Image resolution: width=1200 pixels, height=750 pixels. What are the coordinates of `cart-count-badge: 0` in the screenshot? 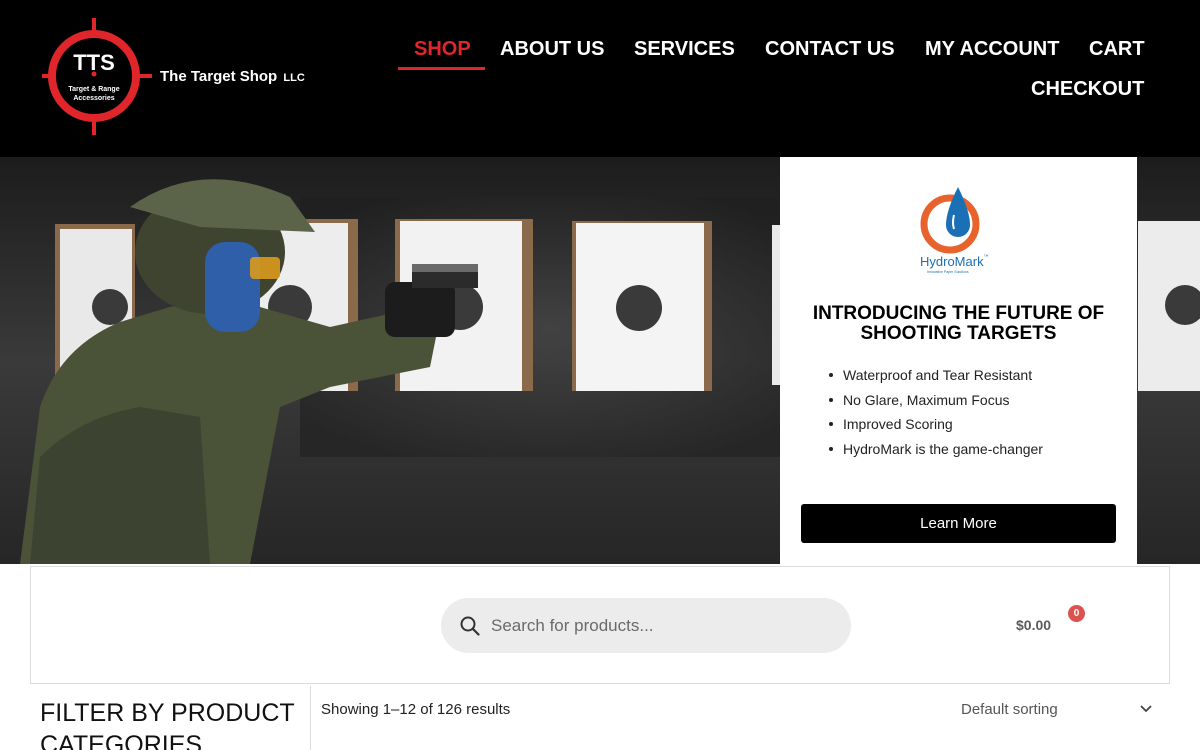 It's located at (1076, 613).